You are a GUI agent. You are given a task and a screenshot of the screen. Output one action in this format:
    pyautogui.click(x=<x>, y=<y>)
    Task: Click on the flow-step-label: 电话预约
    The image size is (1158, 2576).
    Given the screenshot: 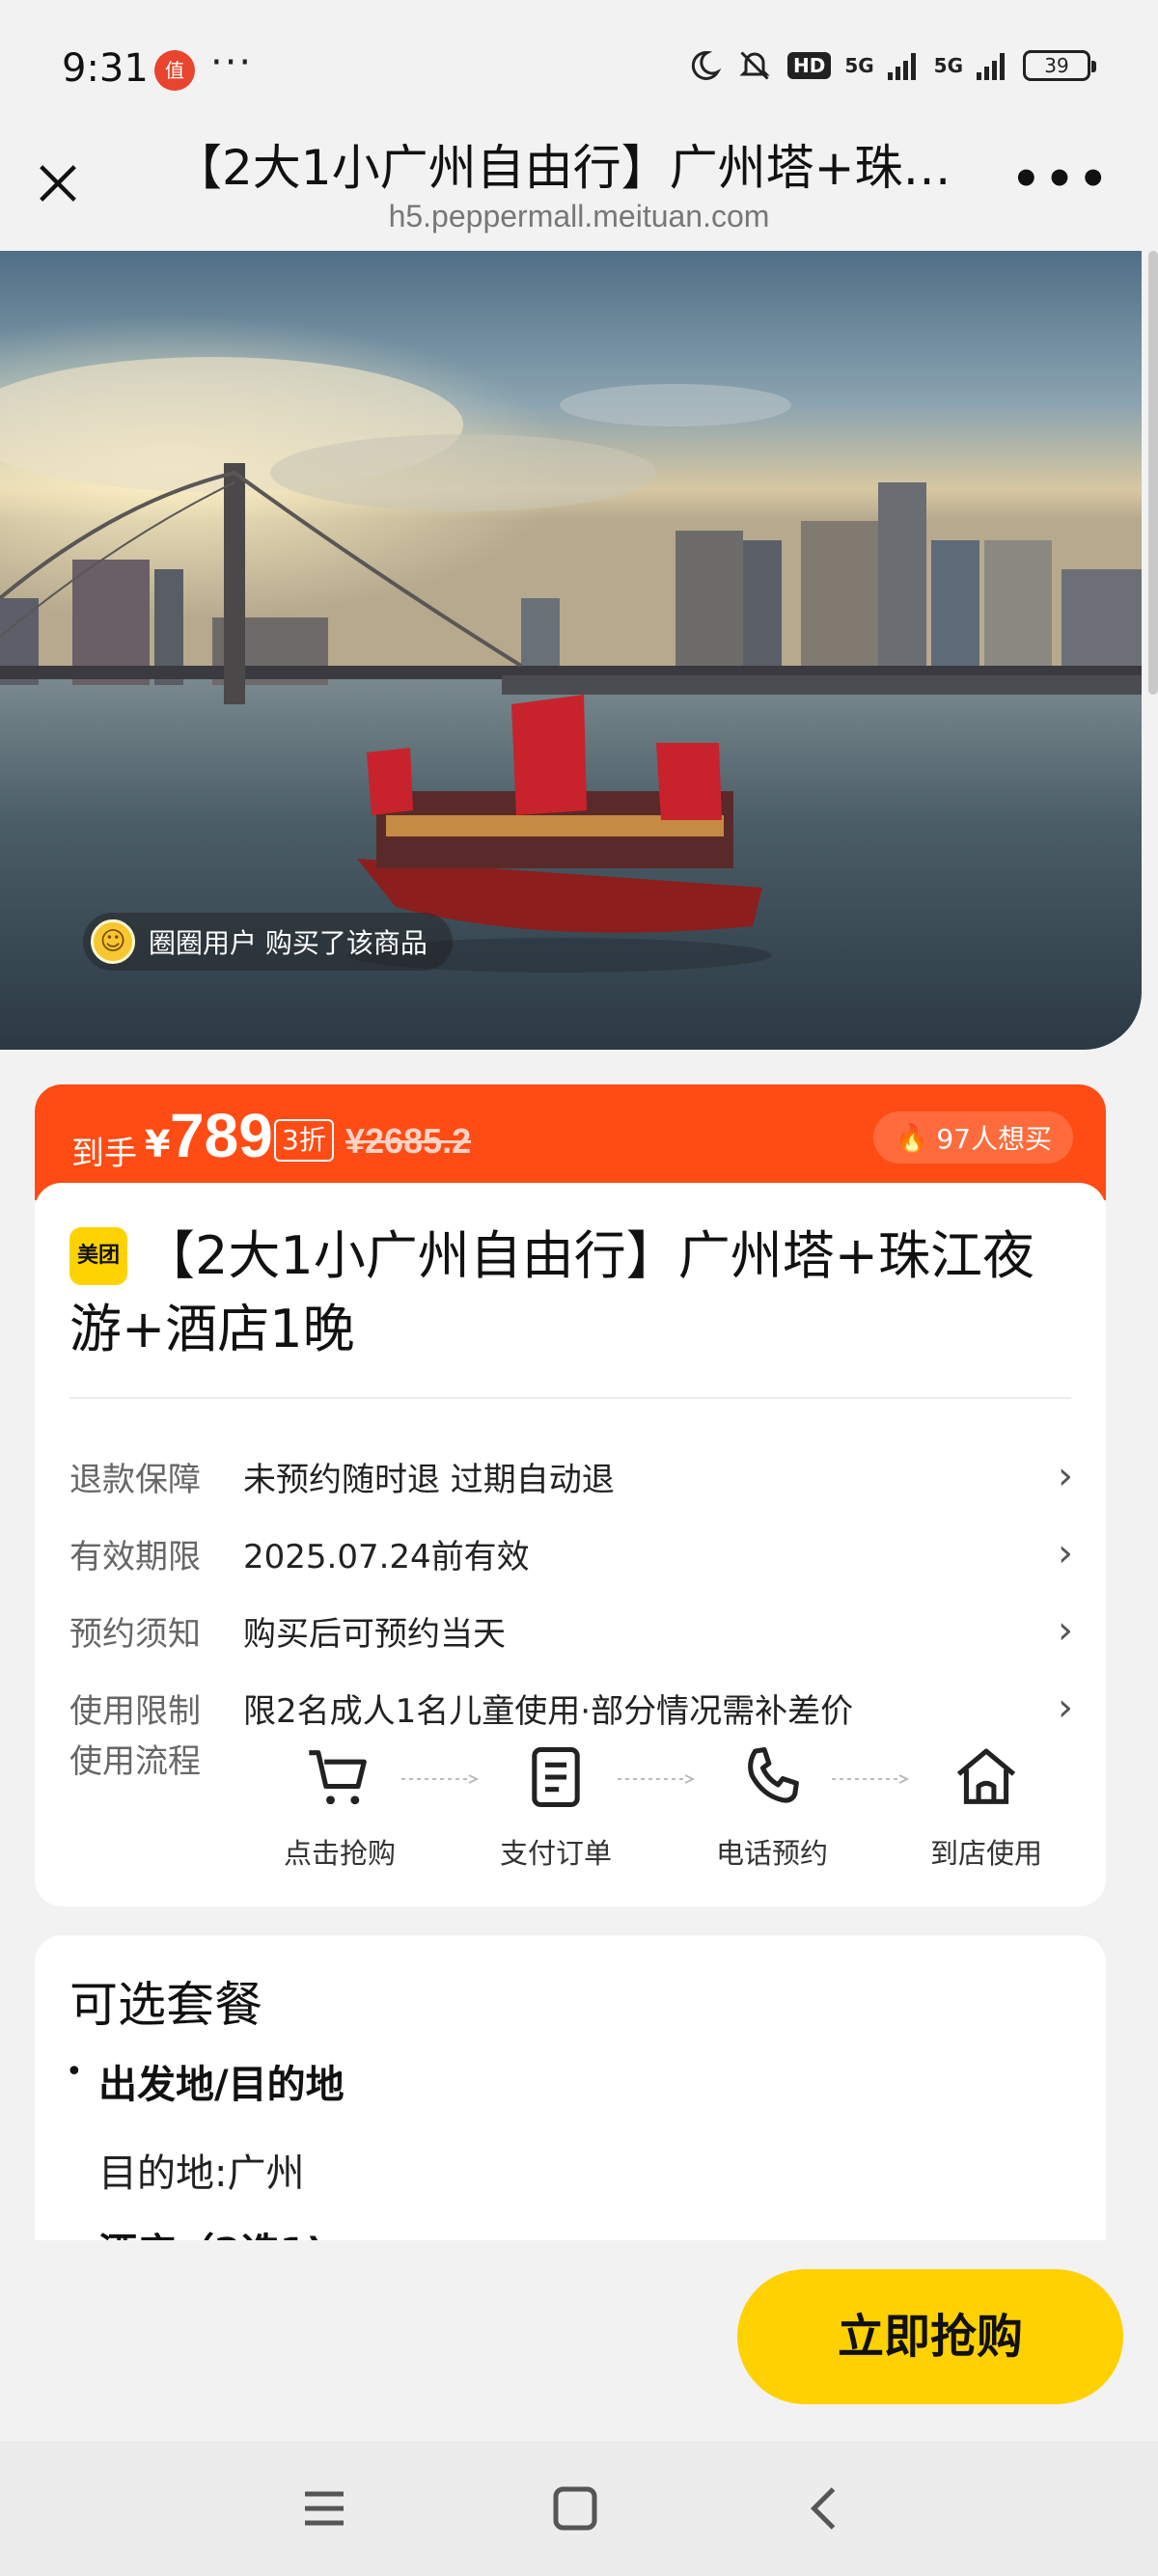 What is the action you would take?
    pyautogui.click(x=771, y=1854)
    